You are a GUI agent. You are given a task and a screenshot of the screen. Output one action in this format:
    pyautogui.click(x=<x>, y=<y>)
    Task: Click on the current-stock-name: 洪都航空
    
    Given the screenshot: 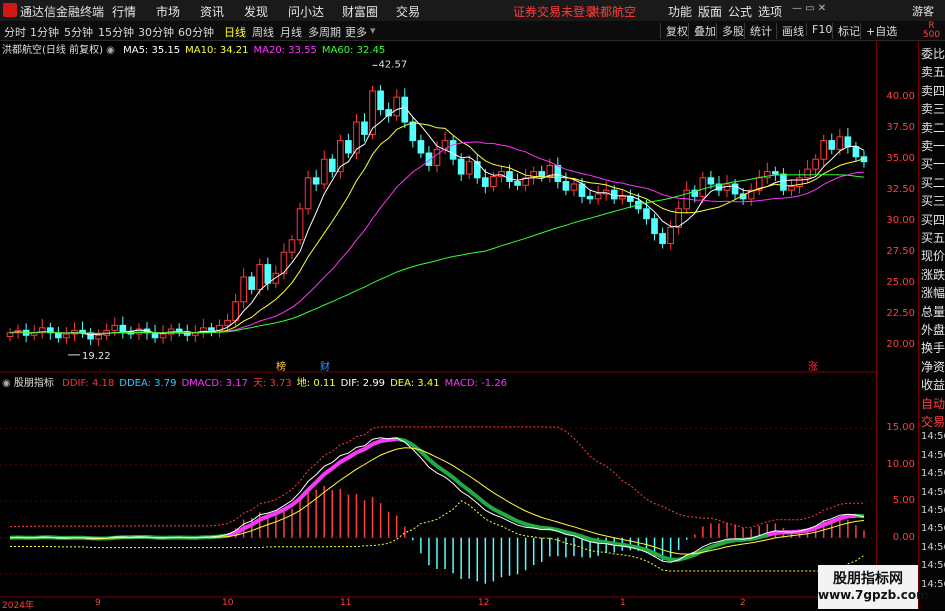 What is the action you would take?
    pyautogui.click(x=612, y=11)
    